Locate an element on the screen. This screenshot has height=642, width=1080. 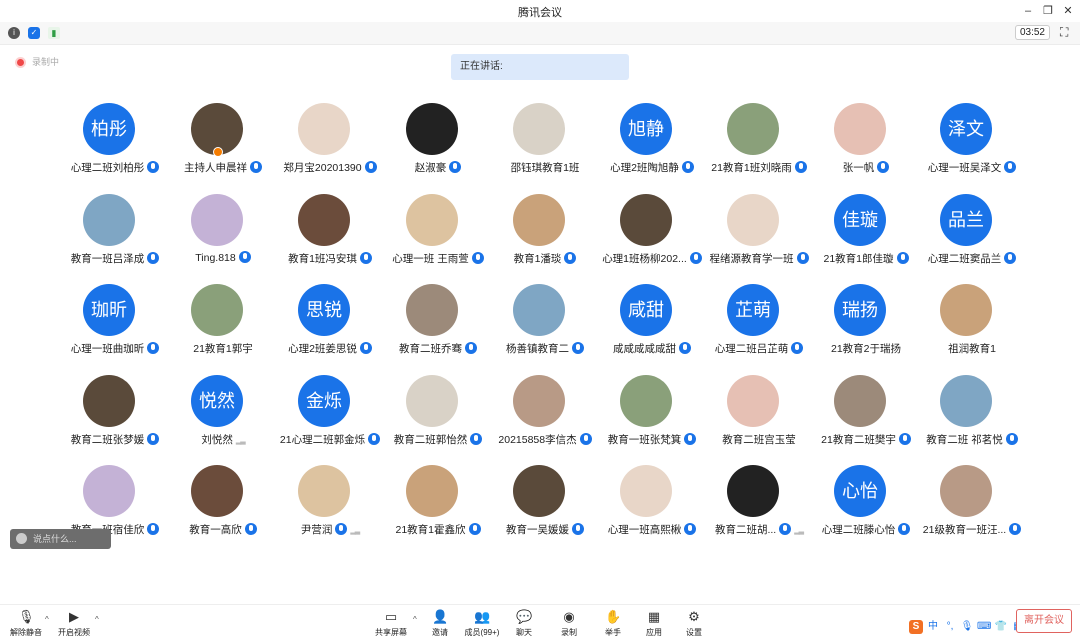
participant-tile: 珈昕 心理一班曲珈昕 is located at coordinates (109, 328).